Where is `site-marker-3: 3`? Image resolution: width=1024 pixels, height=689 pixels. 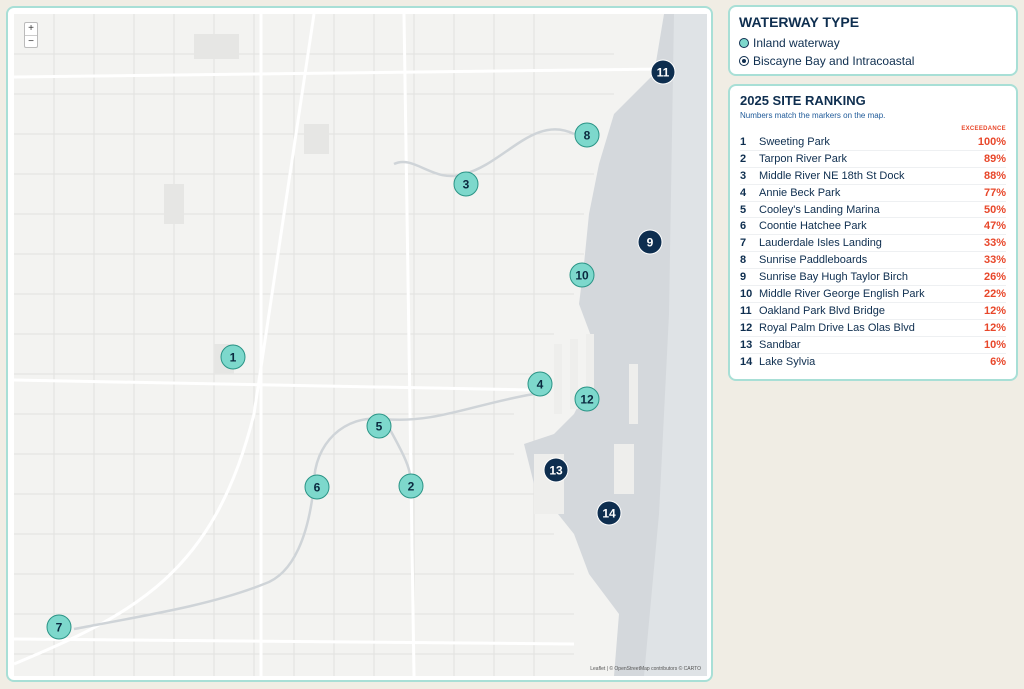
site-marker-3: 3 is located at coordinates (466, 184).